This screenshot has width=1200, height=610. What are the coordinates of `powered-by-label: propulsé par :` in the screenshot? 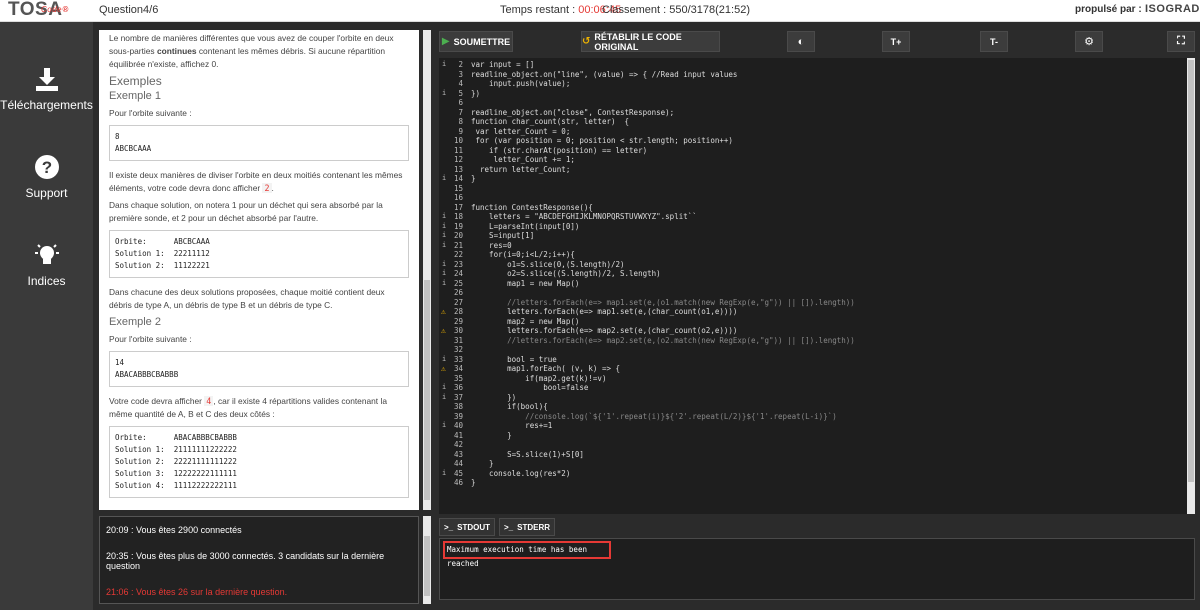 It's located at (1108, 9).